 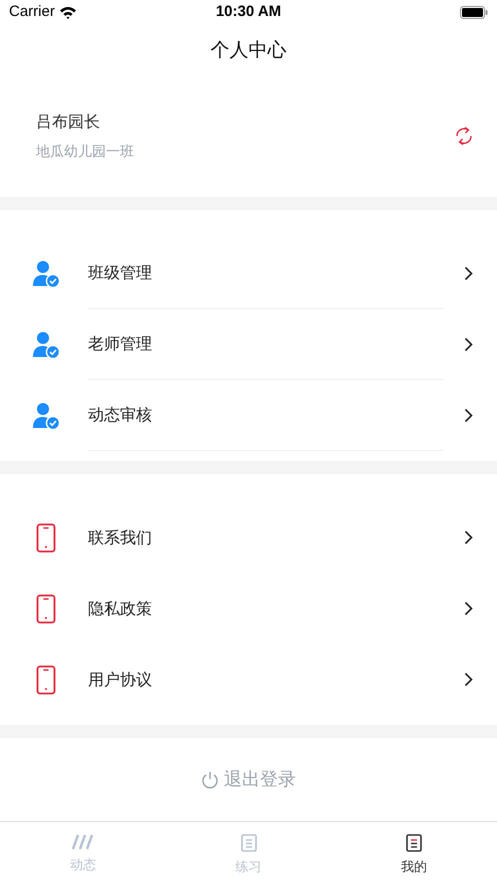 I want to click on wifi-icon, so click(x=67, y=12).